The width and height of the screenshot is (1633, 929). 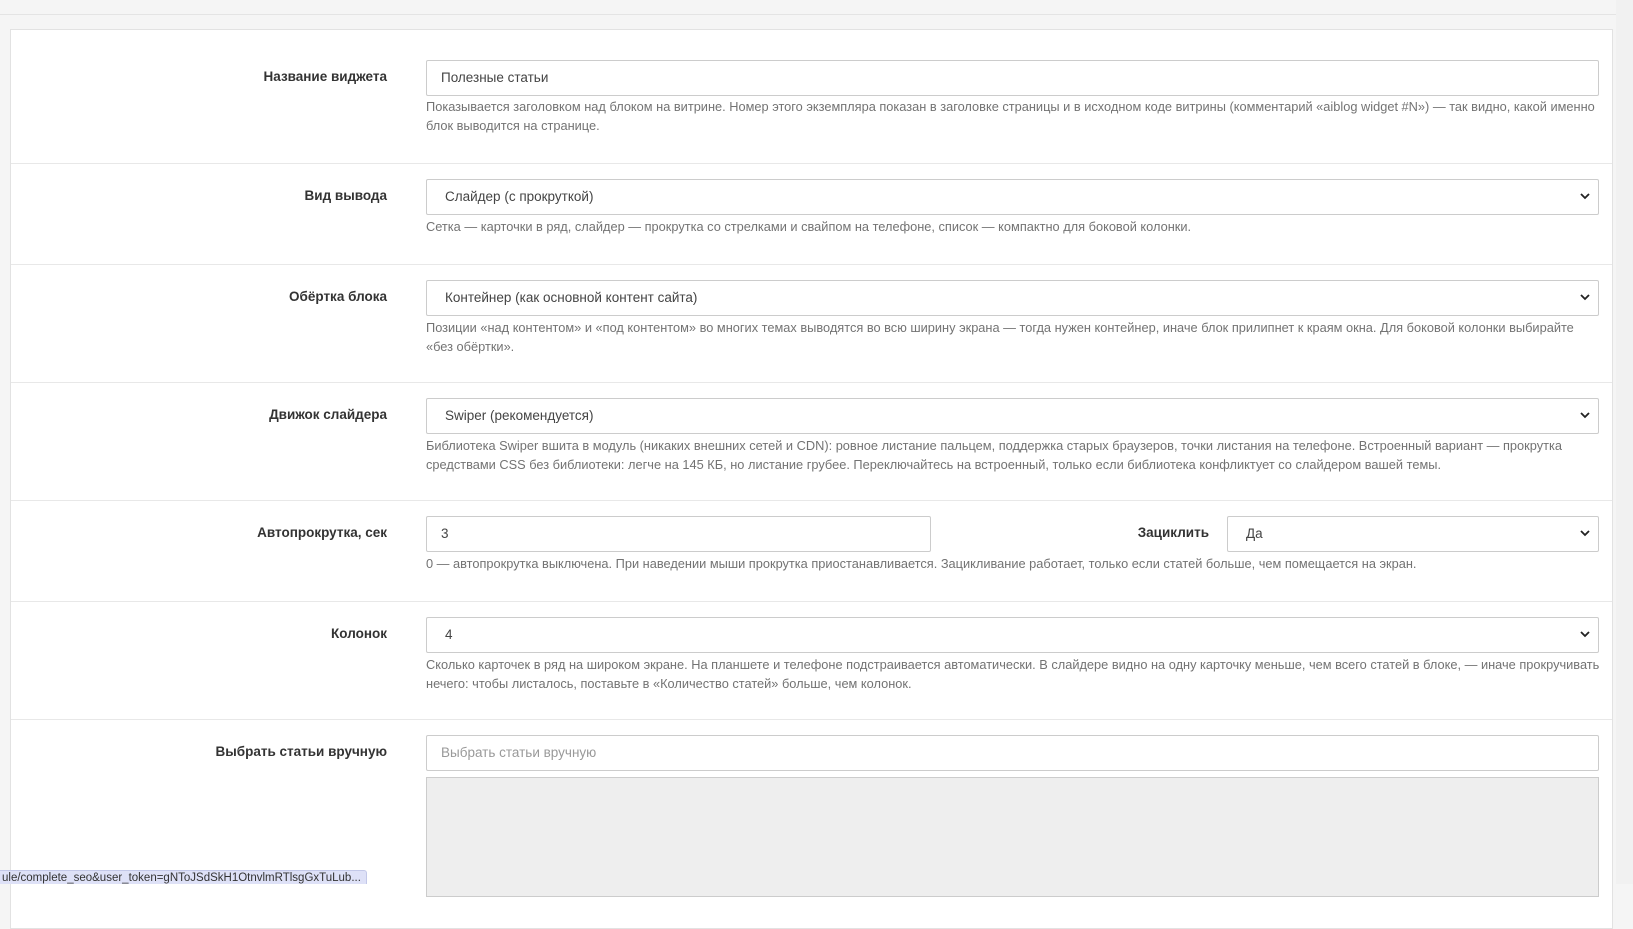 I want to click on top-strip, so click(x=816, y=7).